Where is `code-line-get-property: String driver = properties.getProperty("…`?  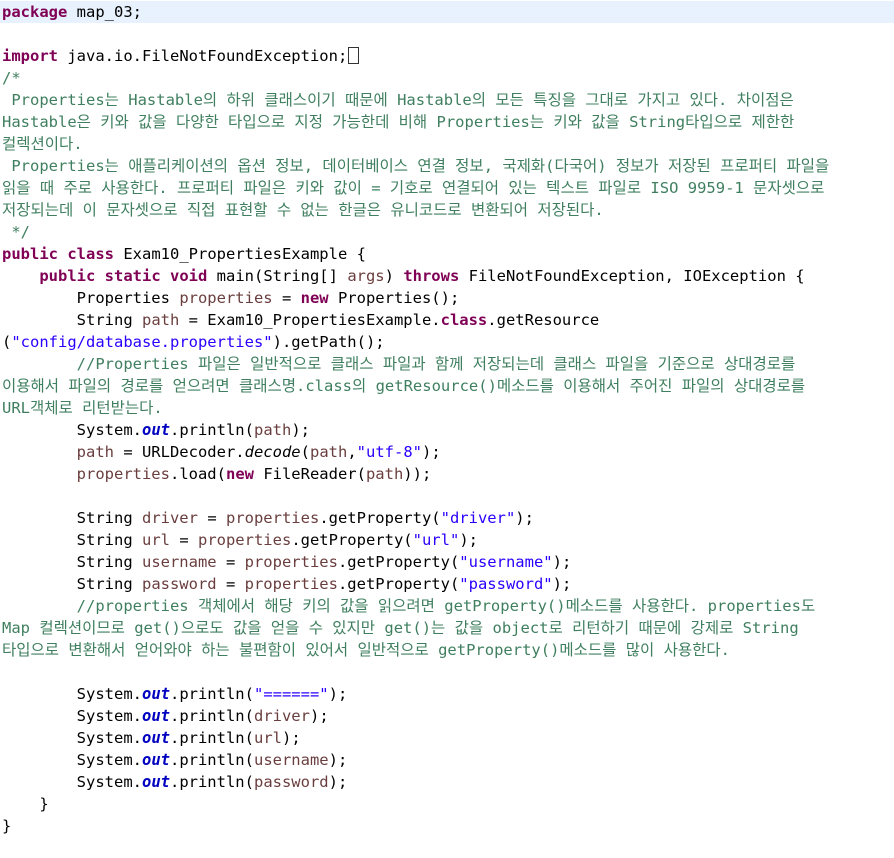
code-line-get-property: String driver = properties.getProperty("… is located at coordinates (447, 518).